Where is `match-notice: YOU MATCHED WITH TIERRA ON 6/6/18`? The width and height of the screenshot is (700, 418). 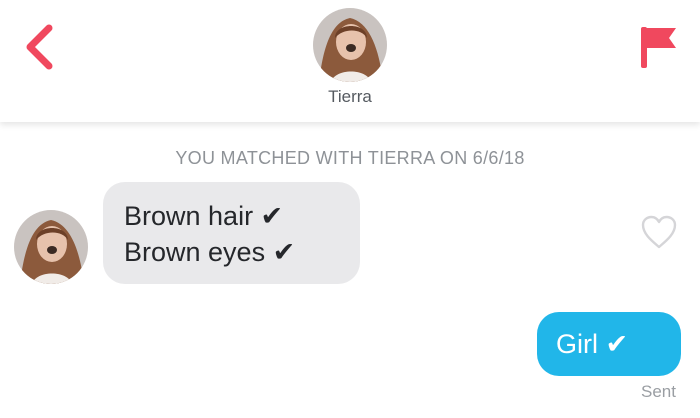
match-notice: YOU MATCHED WITH TIERRA ON 6/6/18 is located at coordinates (350, 158).